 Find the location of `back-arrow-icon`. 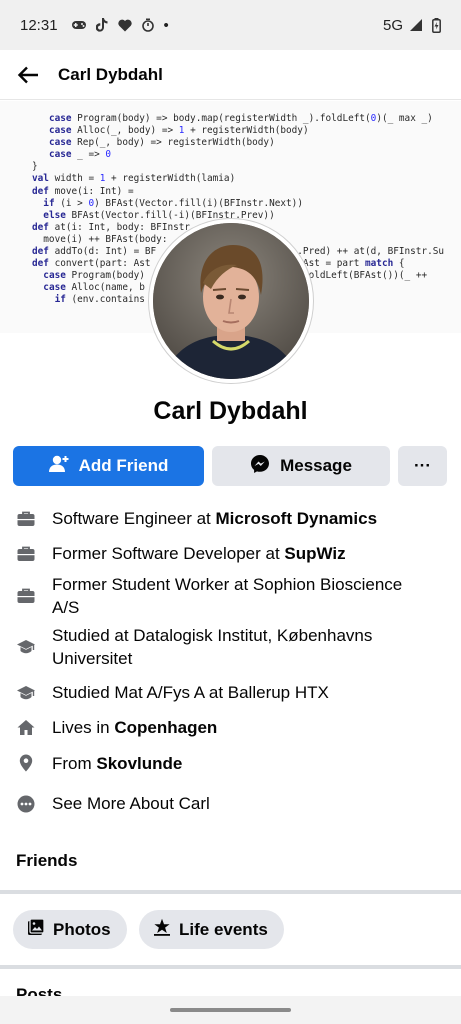

back-arrow-icon is located at coordinates (28, 75).